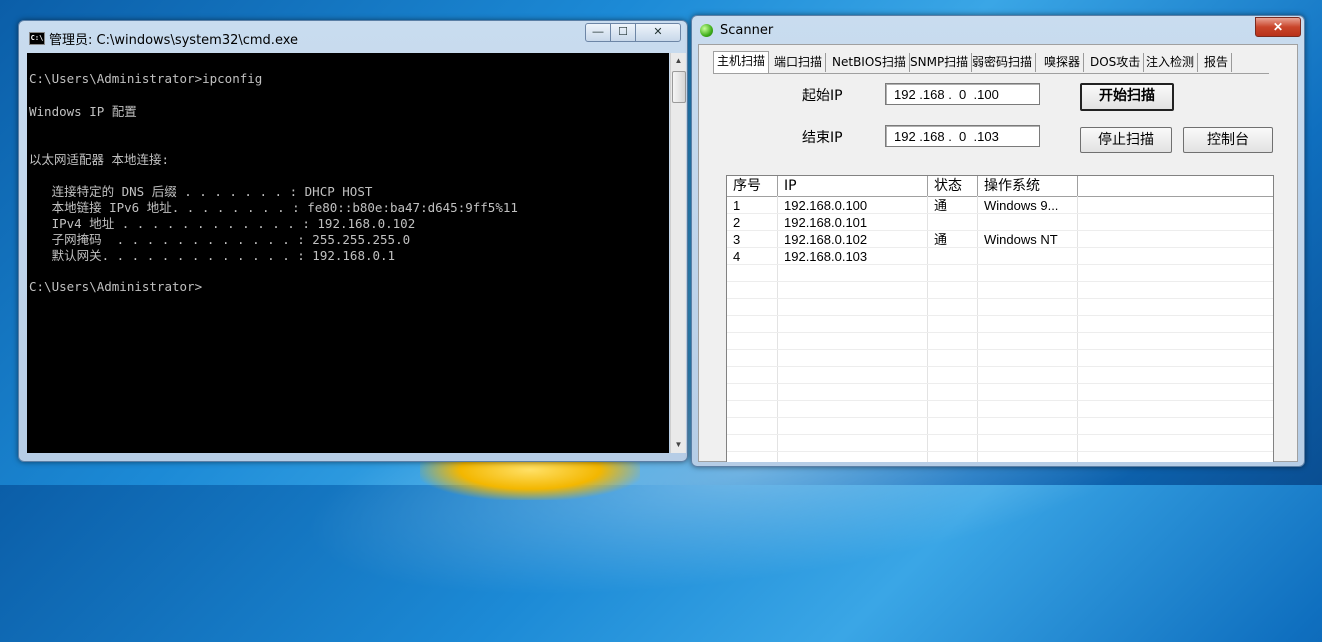 The image size is (1322, 642). Describe the element at coordinates (1217, 62) in the screenshot. I see `tab-report: 报告` at that location.